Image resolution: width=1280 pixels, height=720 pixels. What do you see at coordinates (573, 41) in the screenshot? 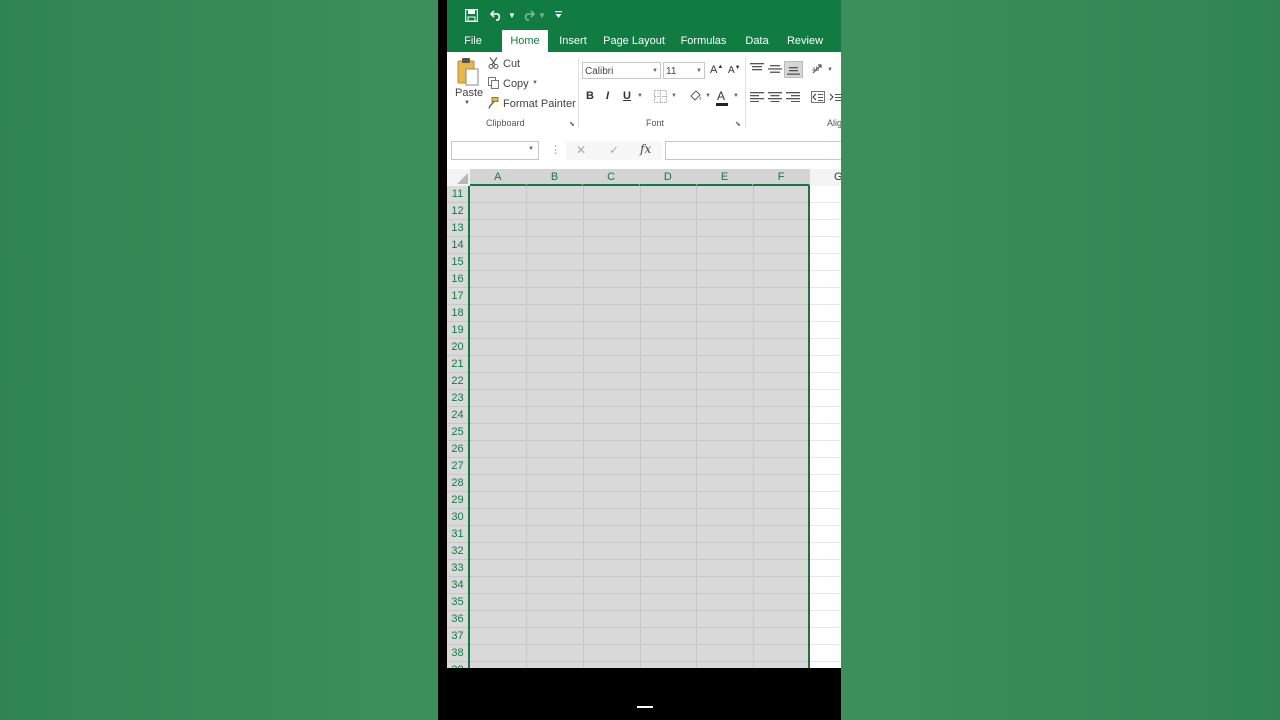
I see `tab-insert: Insert` at bounding box center [573, 41].